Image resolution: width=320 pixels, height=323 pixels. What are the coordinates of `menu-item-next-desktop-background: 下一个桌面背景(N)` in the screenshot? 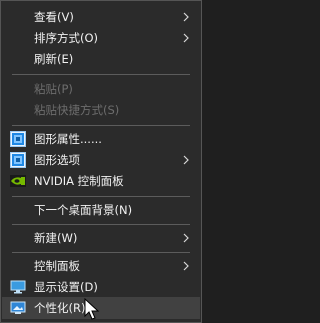 It's located at (101, 210).